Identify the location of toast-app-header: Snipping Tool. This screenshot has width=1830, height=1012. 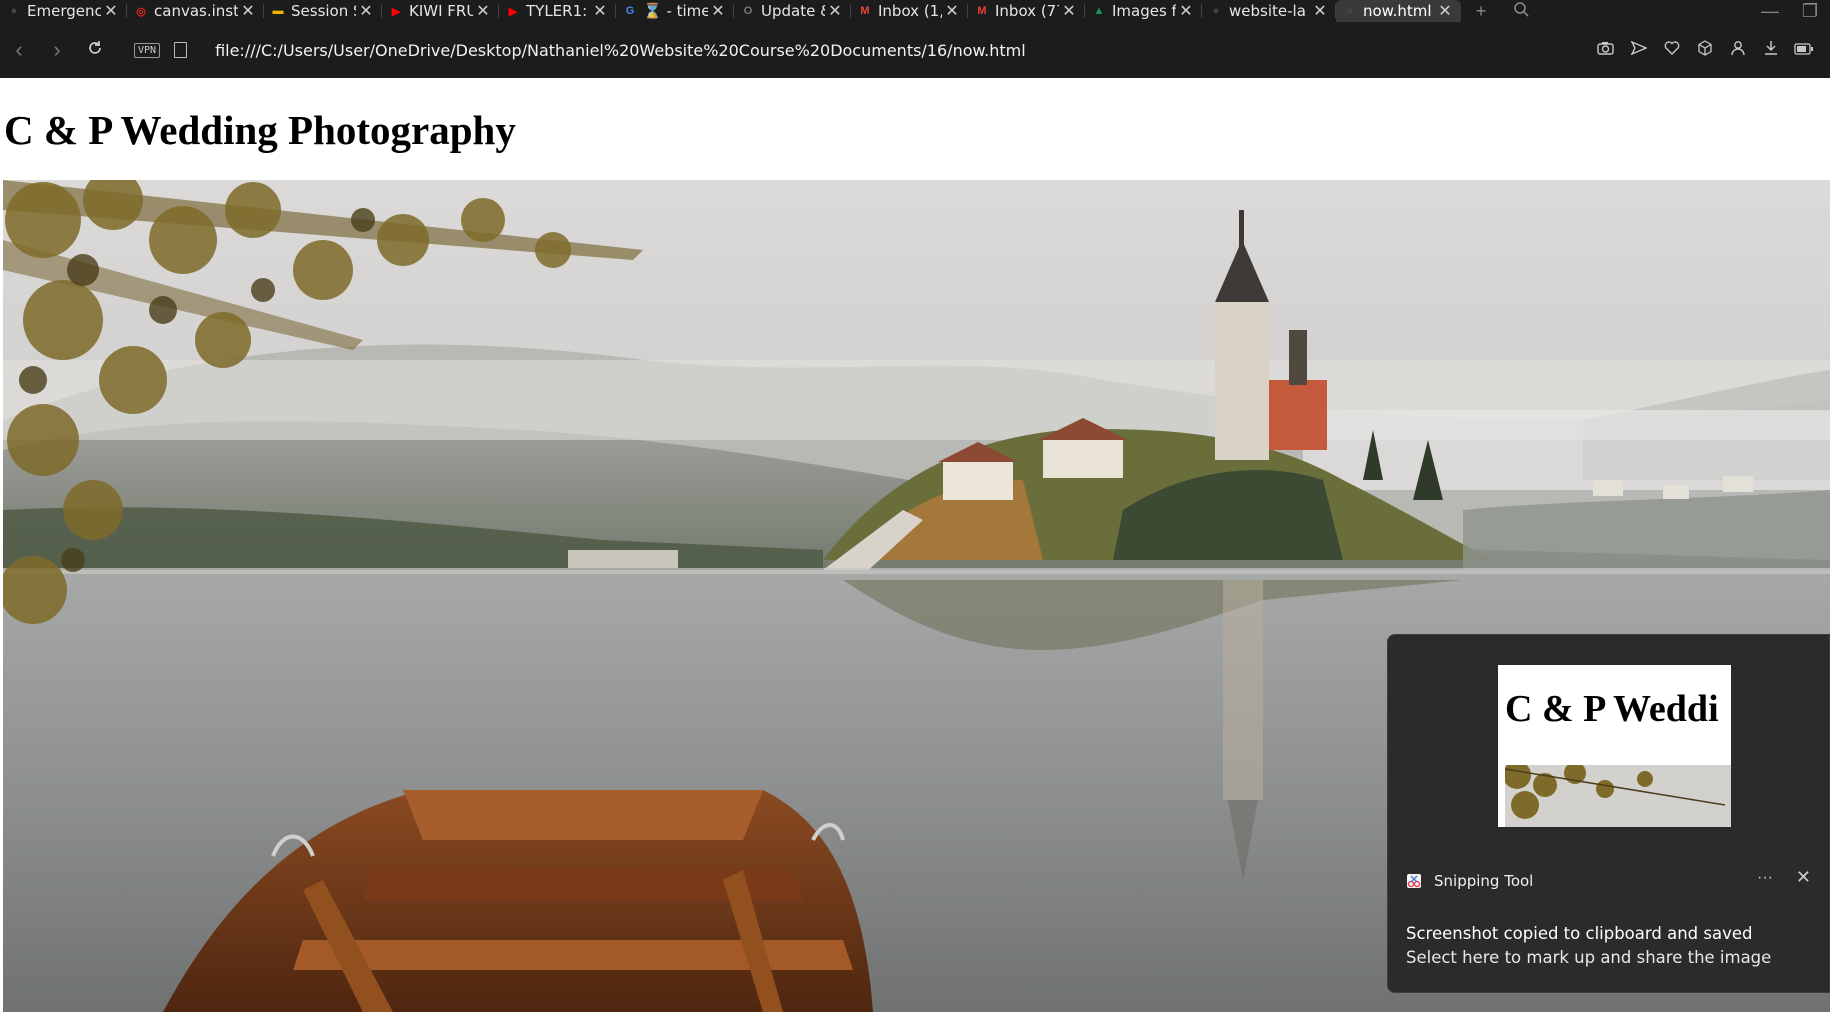
(1469, 881).